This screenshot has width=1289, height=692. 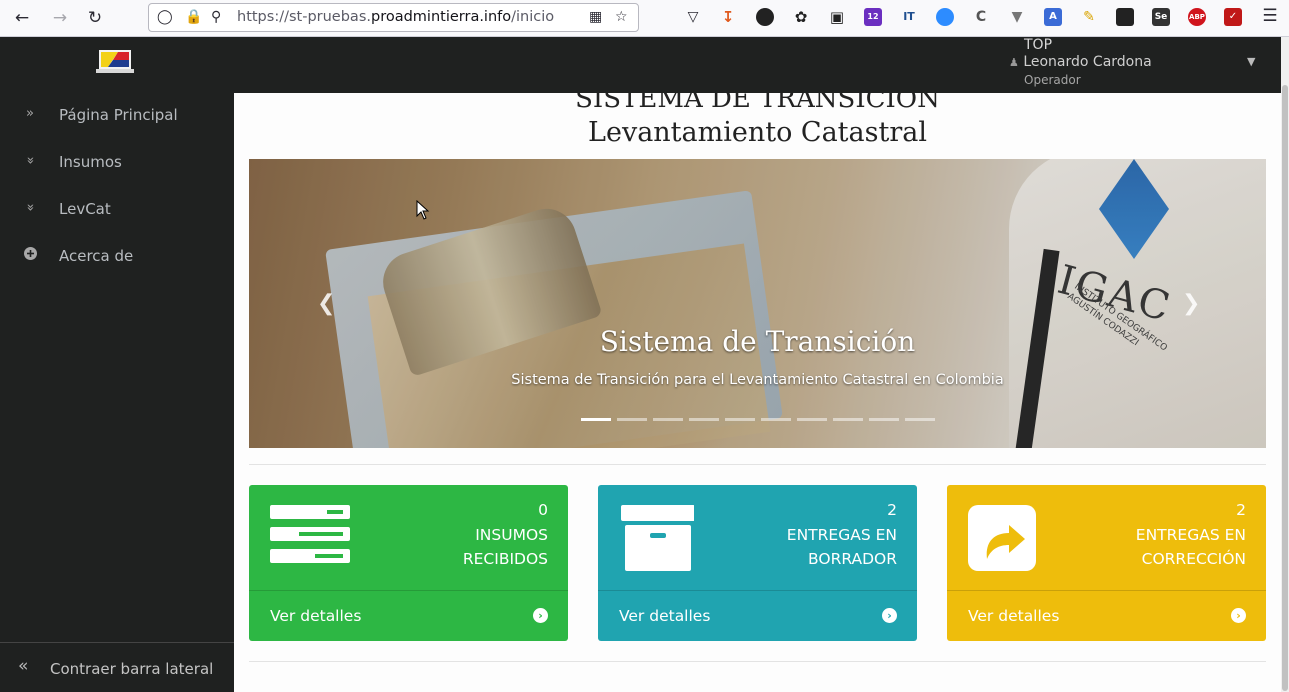 What do you see at coordinates (1017, 17) in the screenshot?
I see `extension-v-icon: ▼` at bounding box center [1017, 17].